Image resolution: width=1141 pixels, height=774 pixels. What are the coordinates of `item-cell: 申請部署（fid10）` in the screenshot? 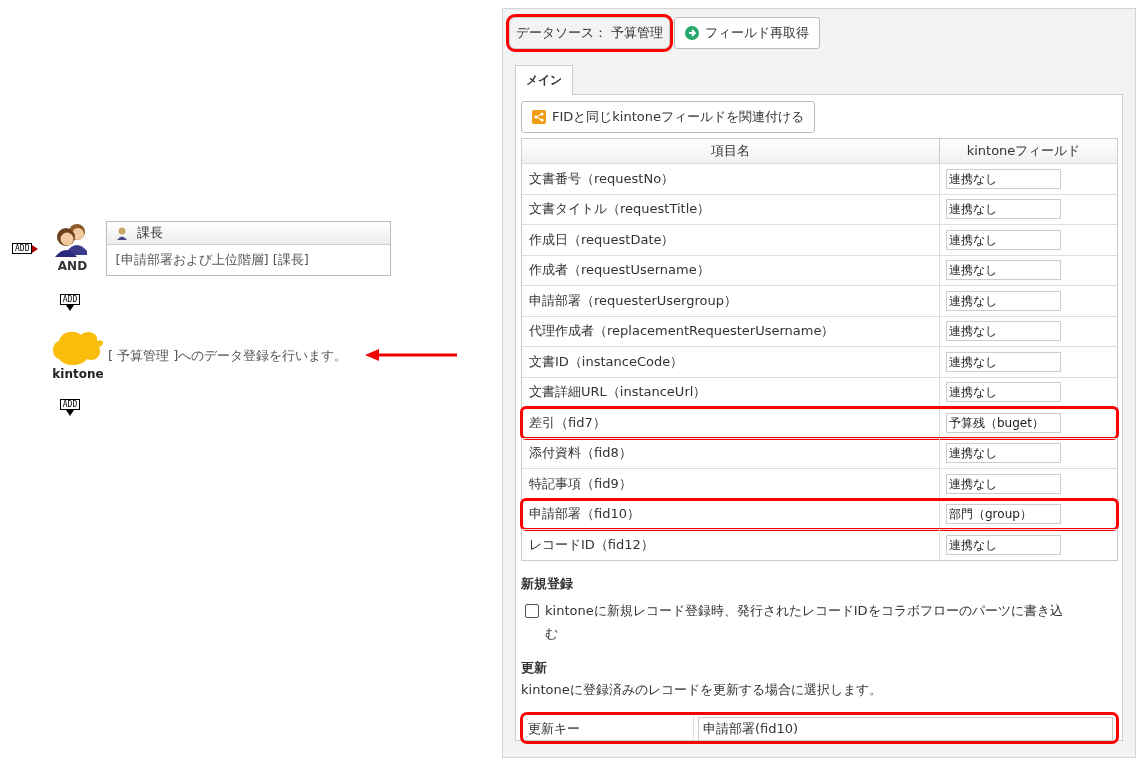 It's located at (731, 514).